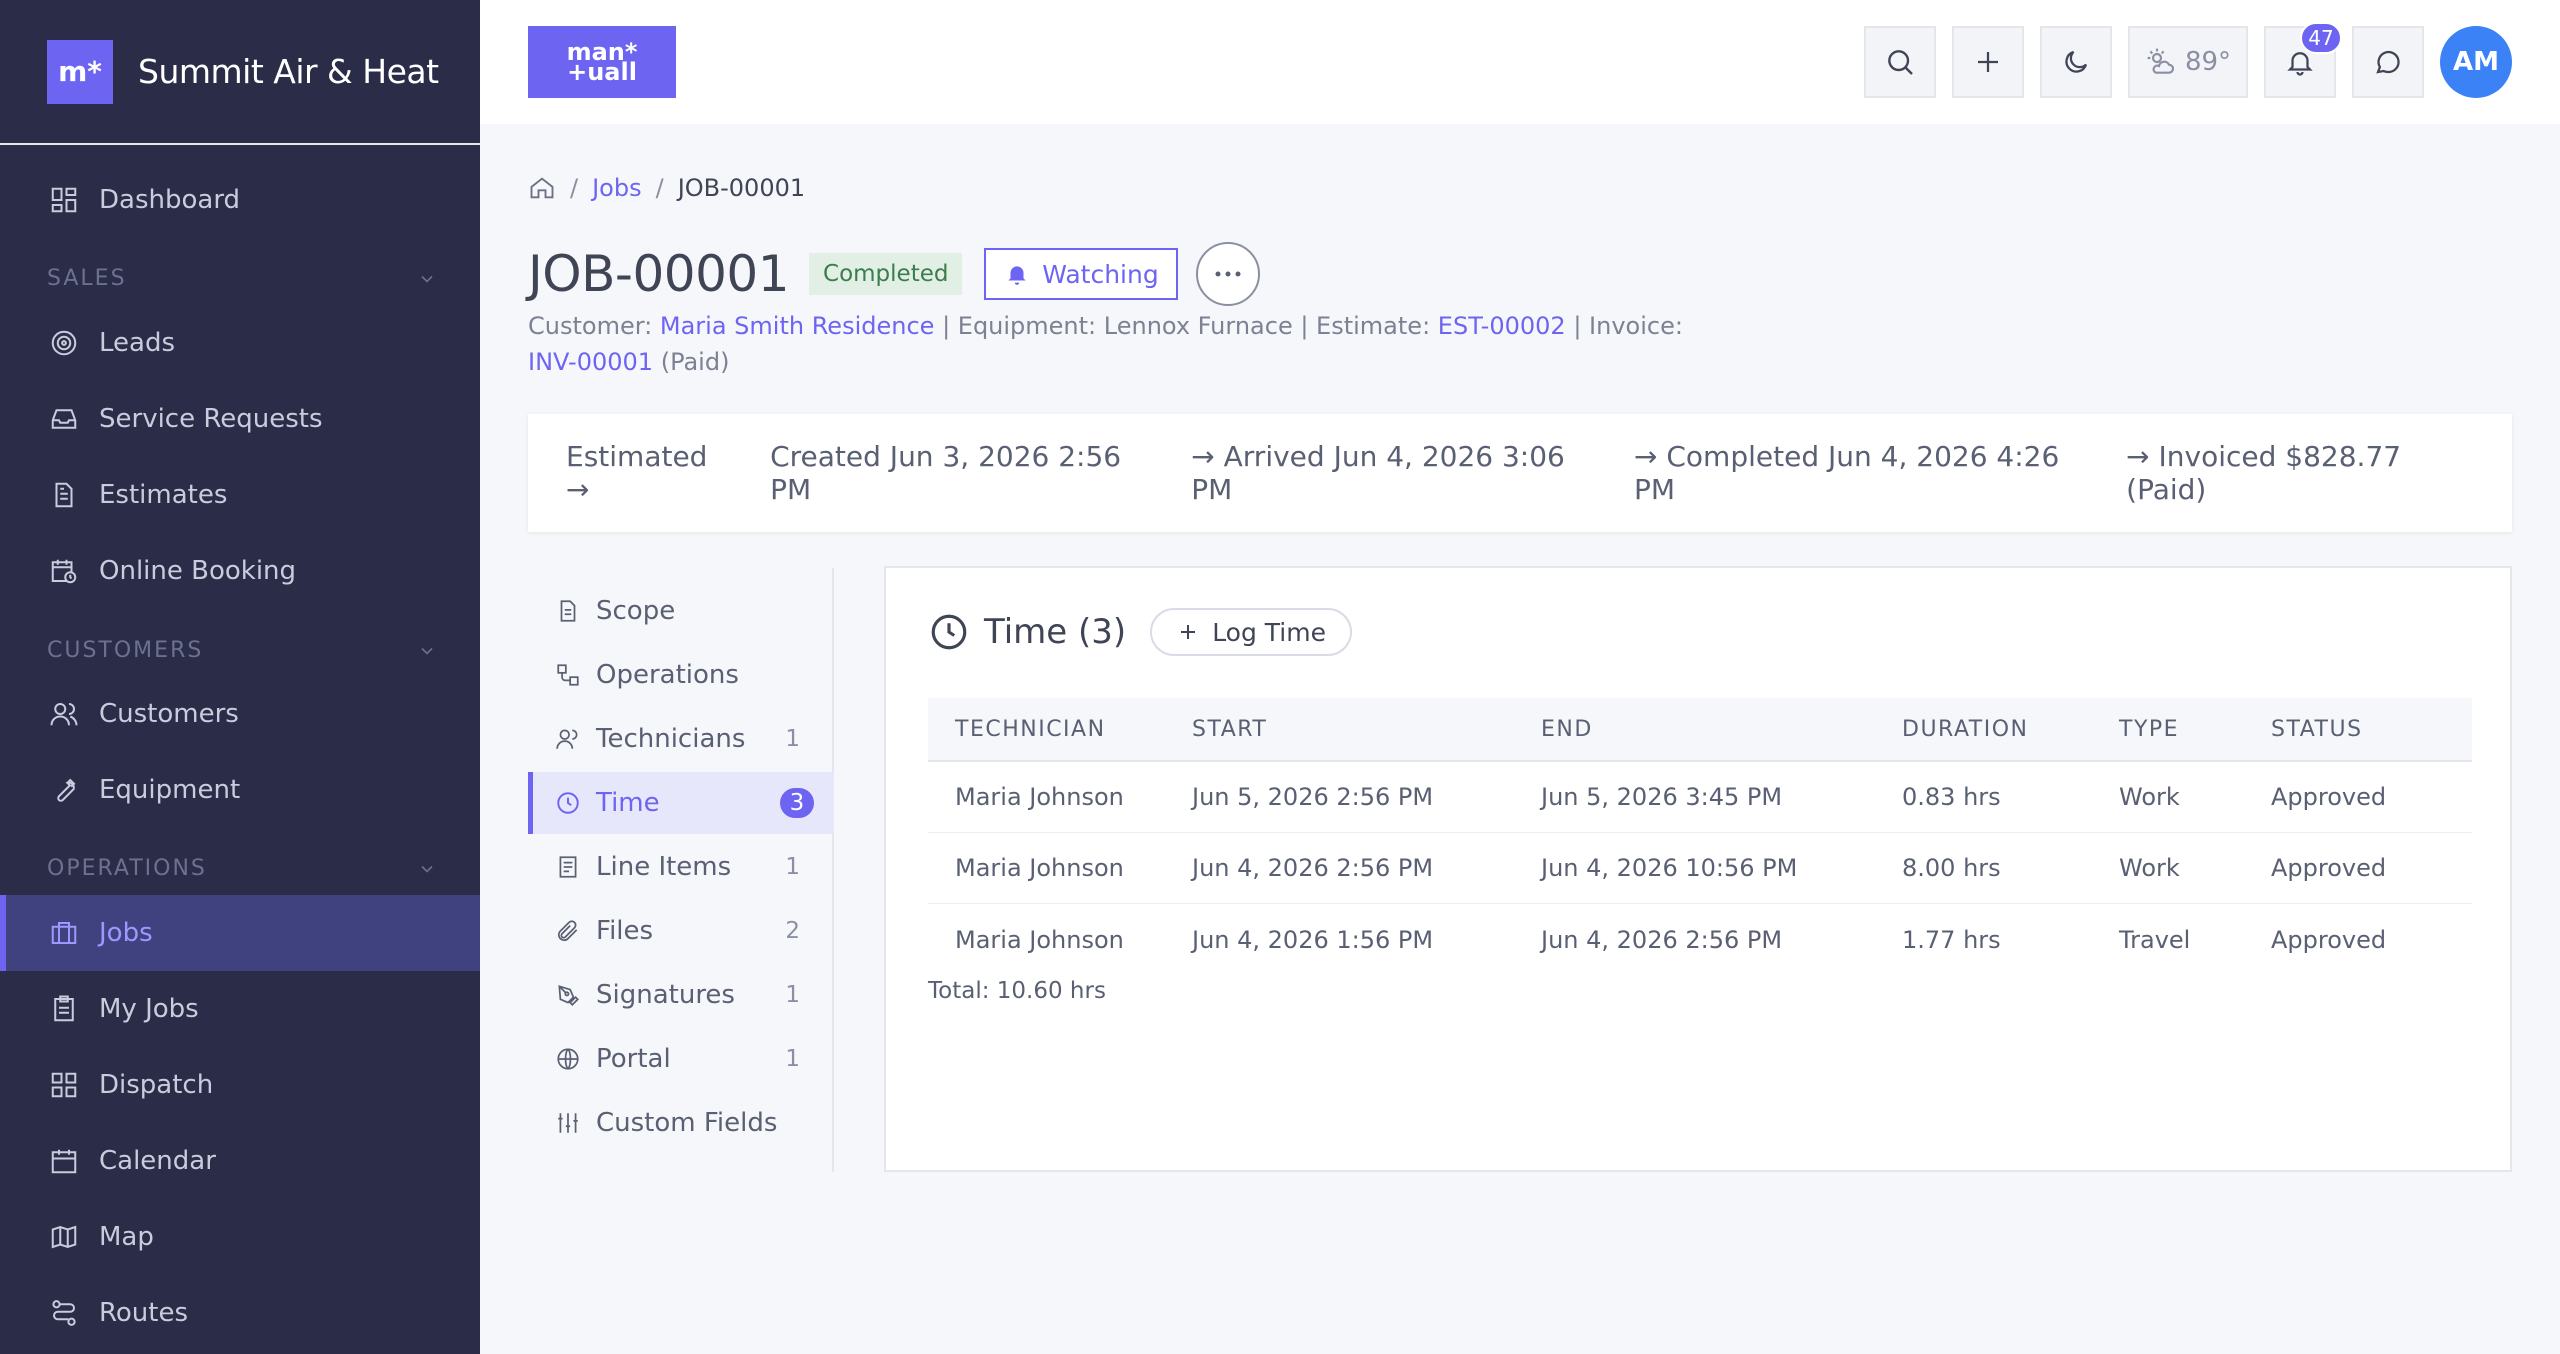 This screenshot has height=1354, width=2560. Describe the element at coordinates (240, 1009) in the screenshot. I see `sidebar-item-my-jobs: My Jobs` at that location.